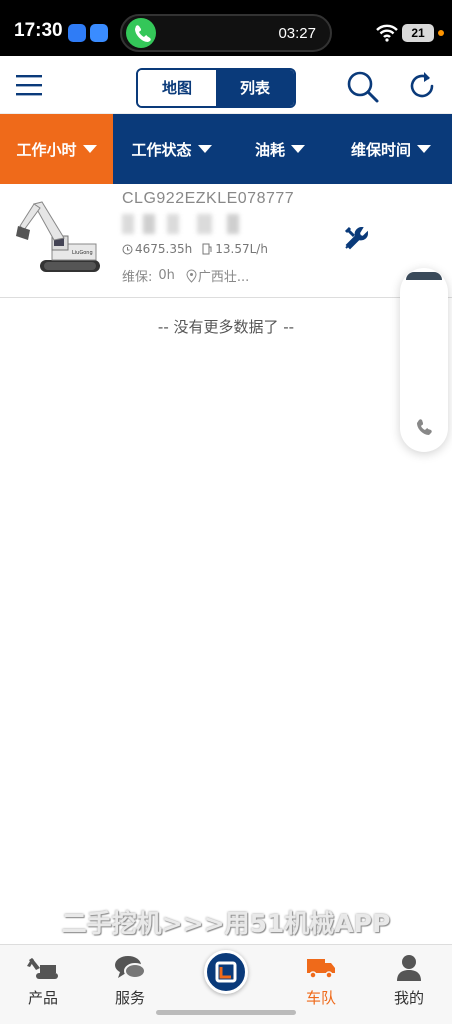 This screenshot has height=1024, width=452. I want to click on refresh-icon, so click(422, 86).